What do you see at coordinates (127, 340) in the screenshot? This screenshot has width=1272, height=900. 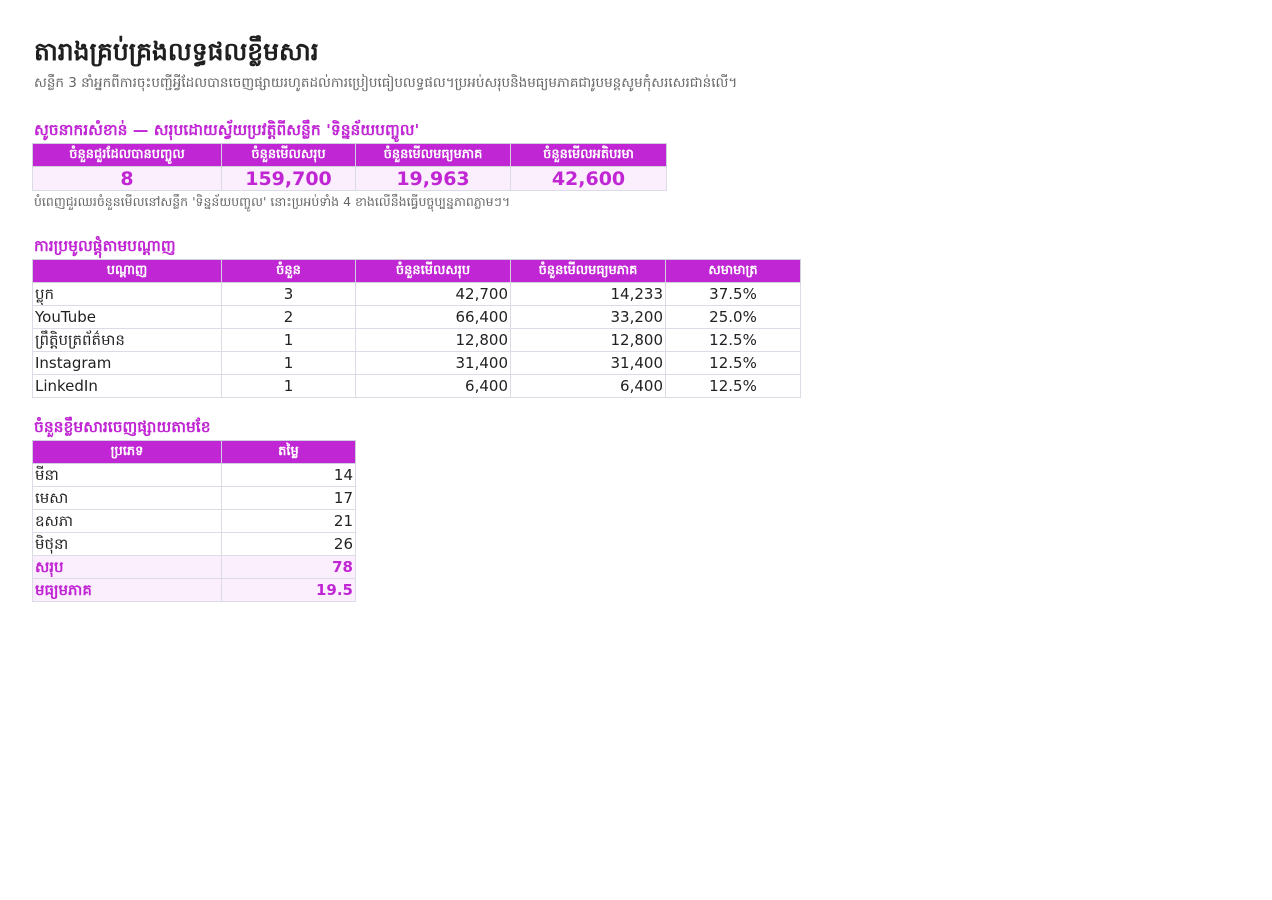 I see `channel-cell-name: ព្រឹត្តិបត្រព័ត៌មាន` at bounding box center [127, 340].